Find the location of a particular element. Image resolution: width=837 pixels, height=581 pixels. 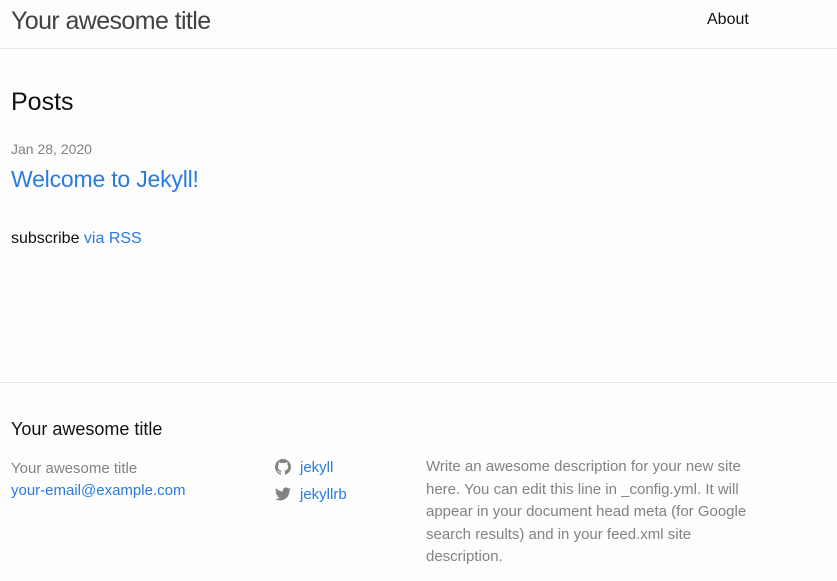

github-icon is located at coordinates (283, 467).